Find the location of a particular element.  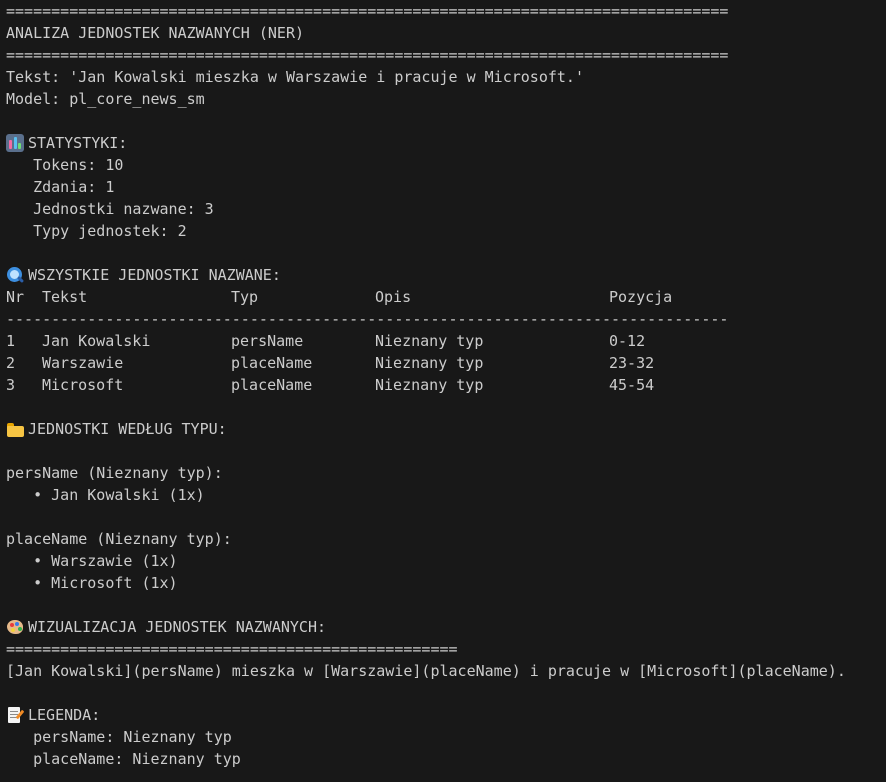

bar-chart-icon is located at coordinates (15, 143).